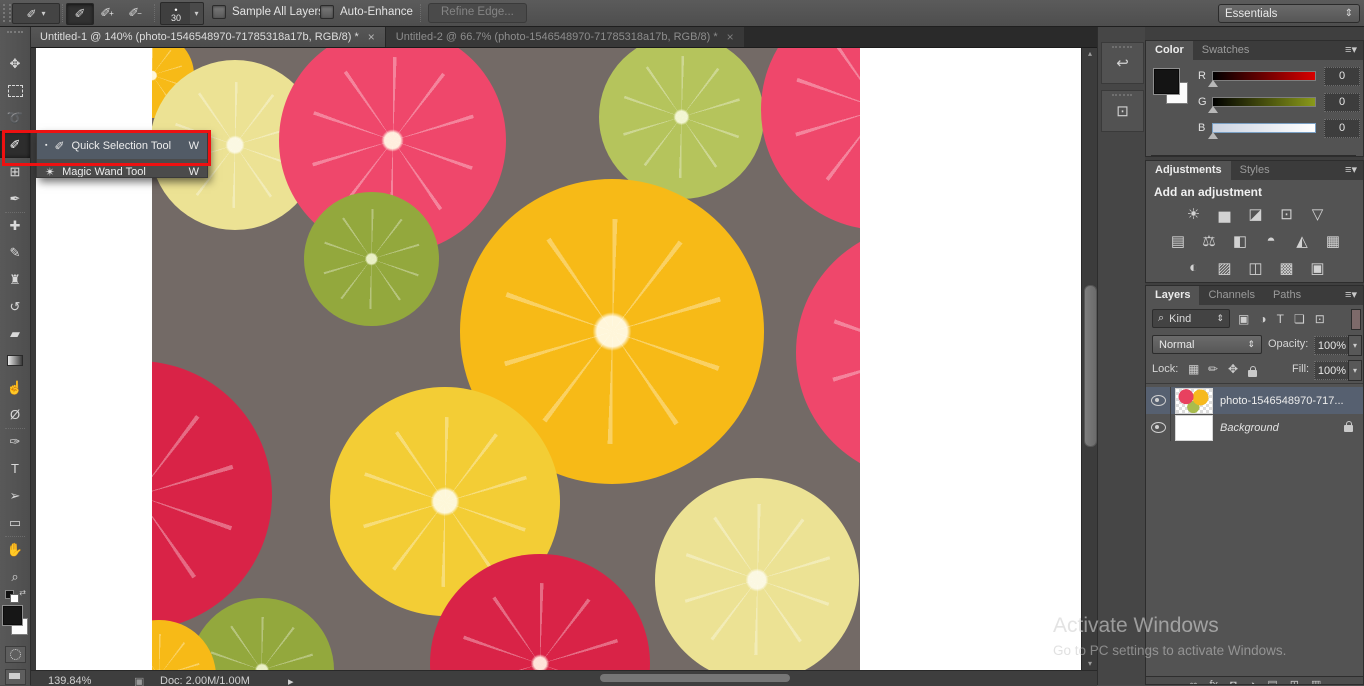 This screenshot has height=686, width=1364. What do you see at coordinates (695, 678) in the screenshot?
I see `horizontal-scrollbar-thumb` at bounding box center [695, 678].